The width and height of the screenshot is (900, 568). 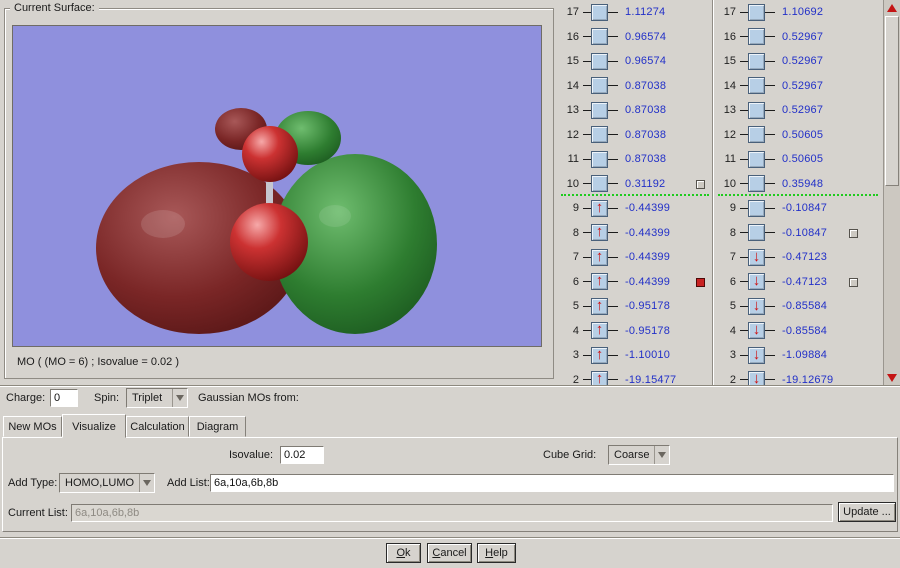 I want to click on spin-select: Triplet, so click(x=157, y=398).